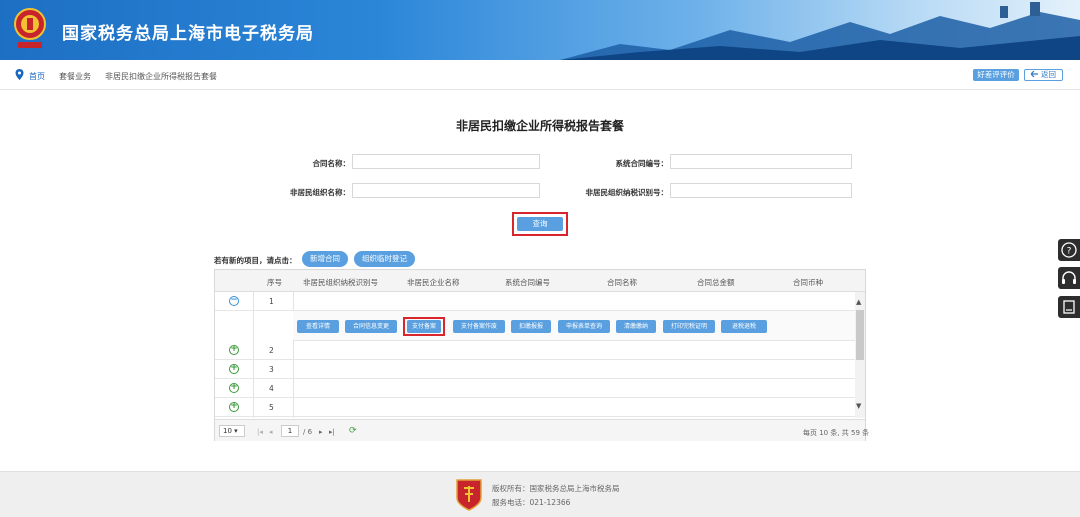  Describe the element at coordinates (858, 406) in the screenshot. I see `scroll-down-icon: ▼` at that location.